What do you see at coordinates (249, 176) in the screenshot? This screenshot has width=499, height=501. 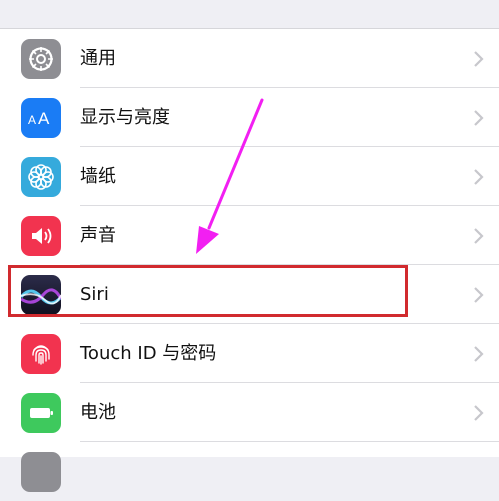 I see `settings-row-wallpaper: 墙纸` at bounding box center [249, 176].